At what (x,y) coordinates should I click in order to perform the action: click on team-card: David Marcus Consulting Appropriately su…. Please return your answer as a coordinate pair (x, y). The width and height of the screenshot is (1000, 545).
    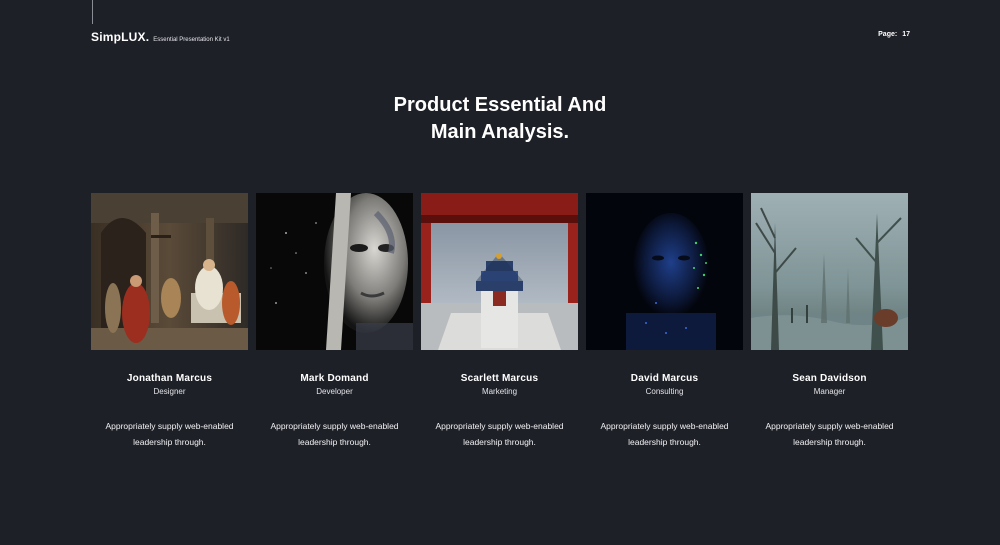
    Looking at the image, I should click on (664, 321).